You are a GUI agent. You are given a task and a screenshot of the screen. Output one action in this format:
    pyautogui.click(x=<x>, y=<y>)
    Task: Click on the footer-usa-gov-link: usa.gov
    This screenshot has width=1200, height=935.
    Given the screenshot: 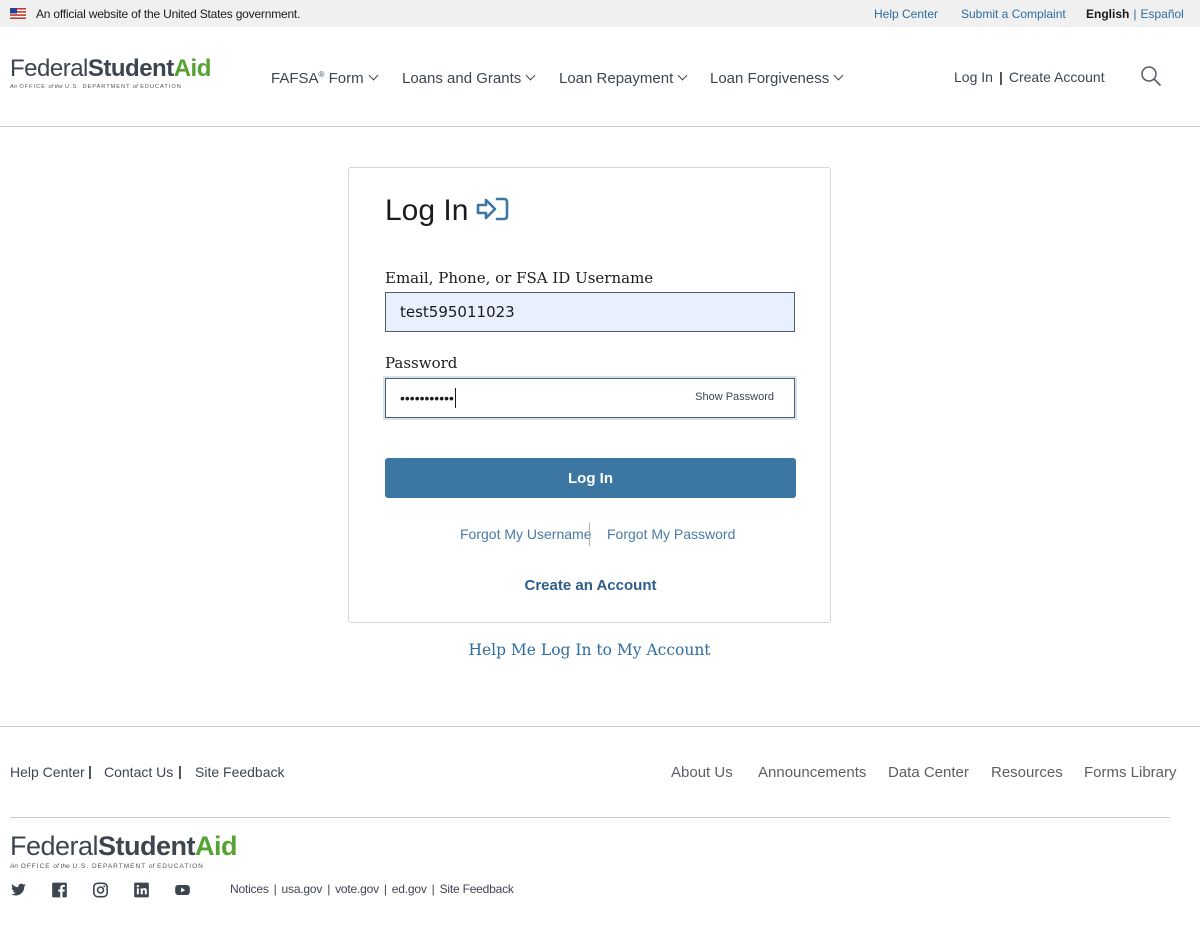 What is the action you would take?
    pyautogui.click(x=302, y=889)
    